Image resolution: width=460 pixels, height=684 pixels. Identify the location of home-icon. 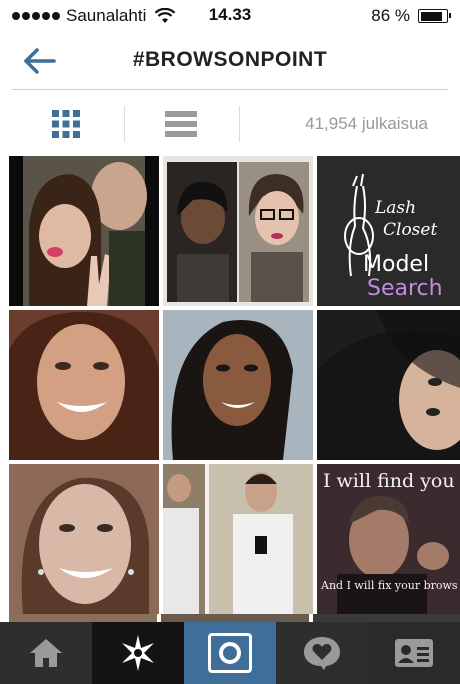
(46, 653).